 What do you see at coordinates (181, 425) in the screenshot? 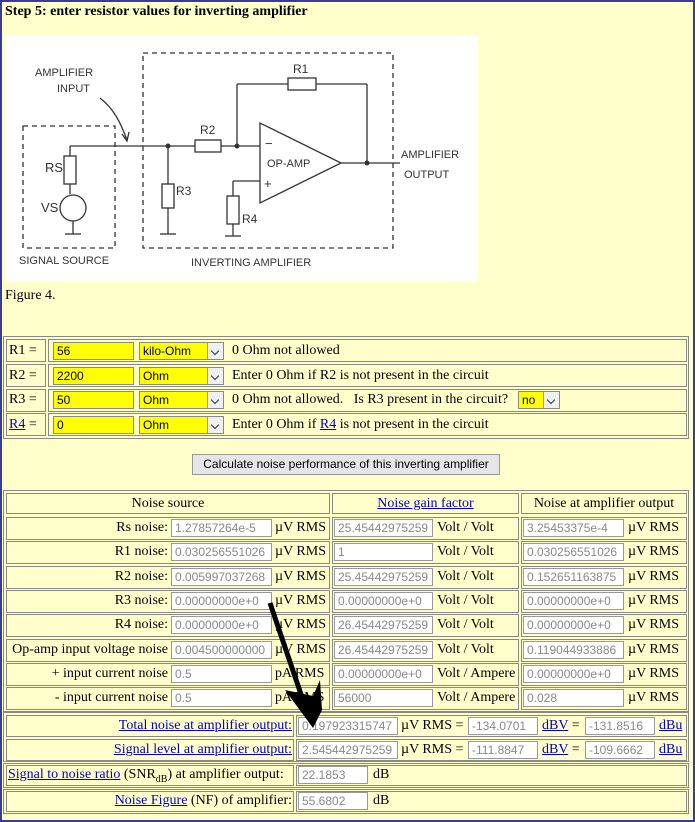
I see `r4-unit-select: Ohm` at bounding box center [181, 425].